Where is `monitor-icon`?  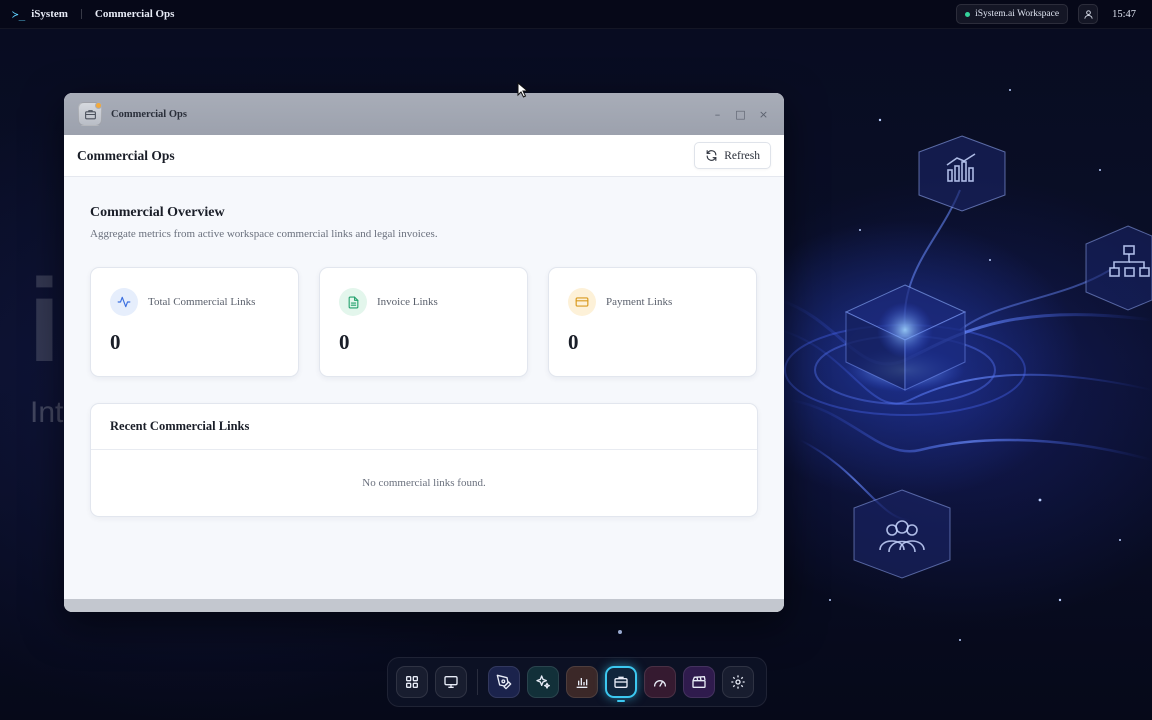
monitor-icon is located at coordinates (451, 682).